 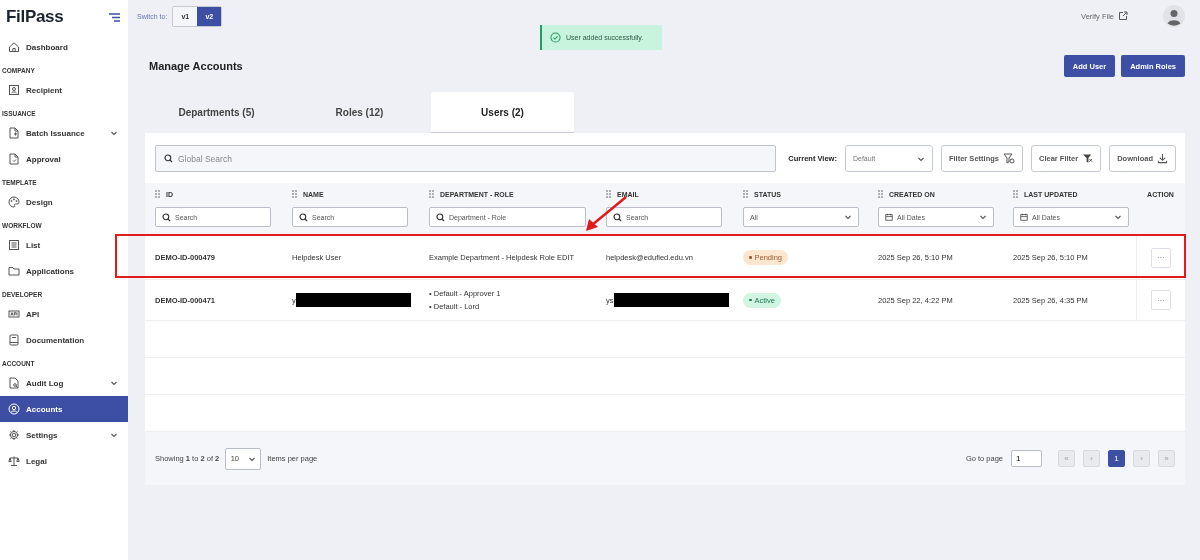 I want to click on sidebar-item: Design, so click(x=64, y=202).